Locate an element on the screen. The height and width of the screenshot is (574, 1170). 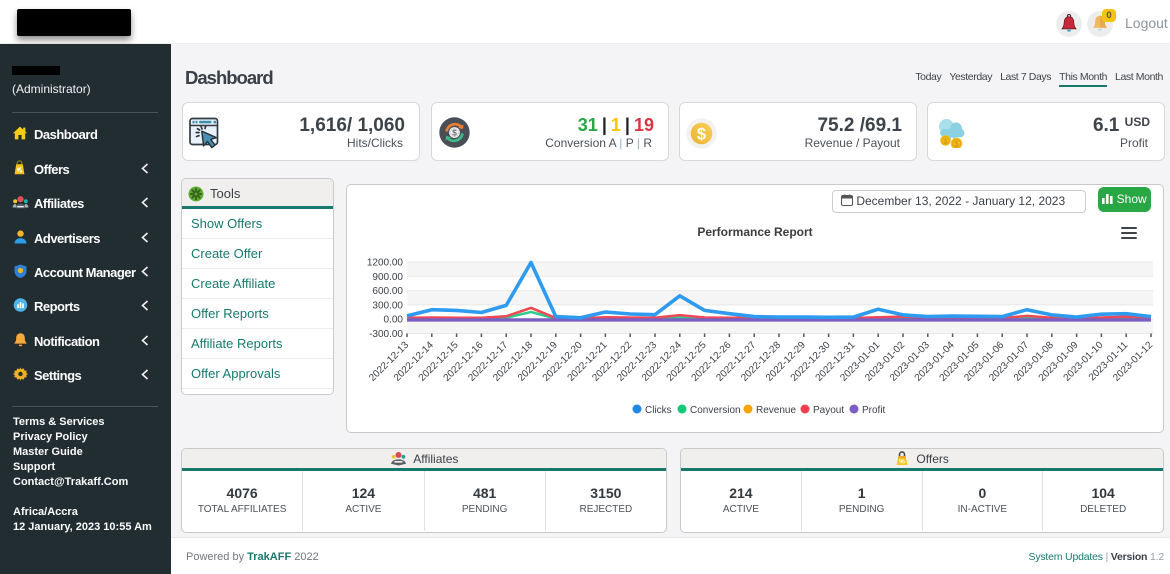
svg-text: 900.00 is located at coordinates (387, 277).